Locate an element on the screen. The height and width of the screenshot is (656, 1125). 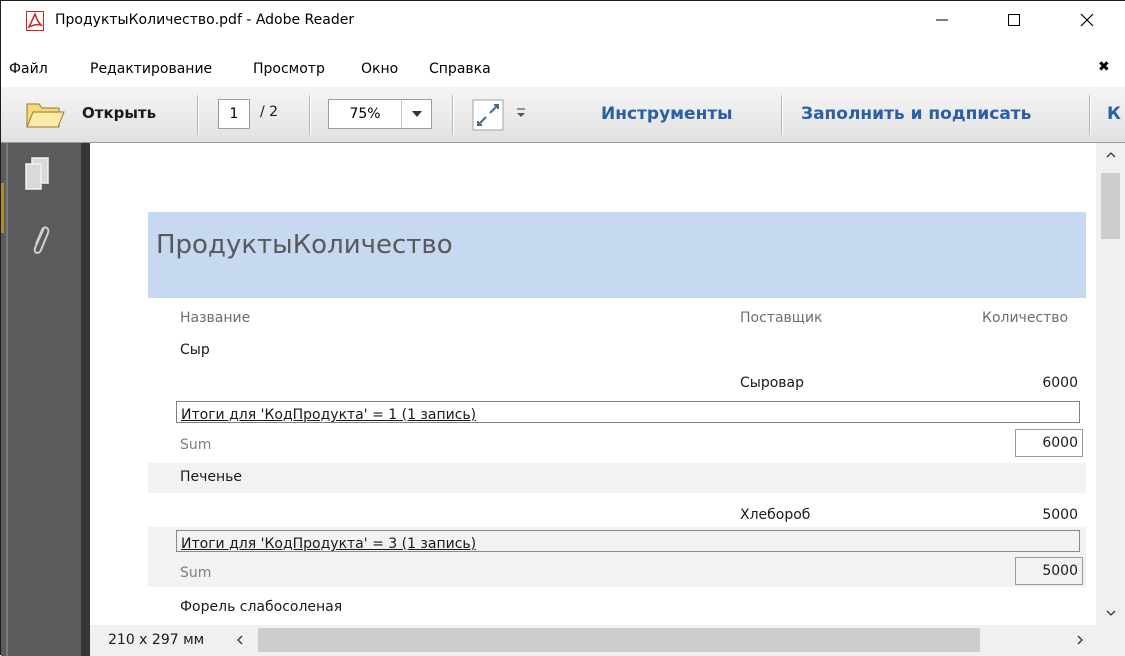
fill-sign-button: Заполнить и подписать is located at coordinates (916, 114).